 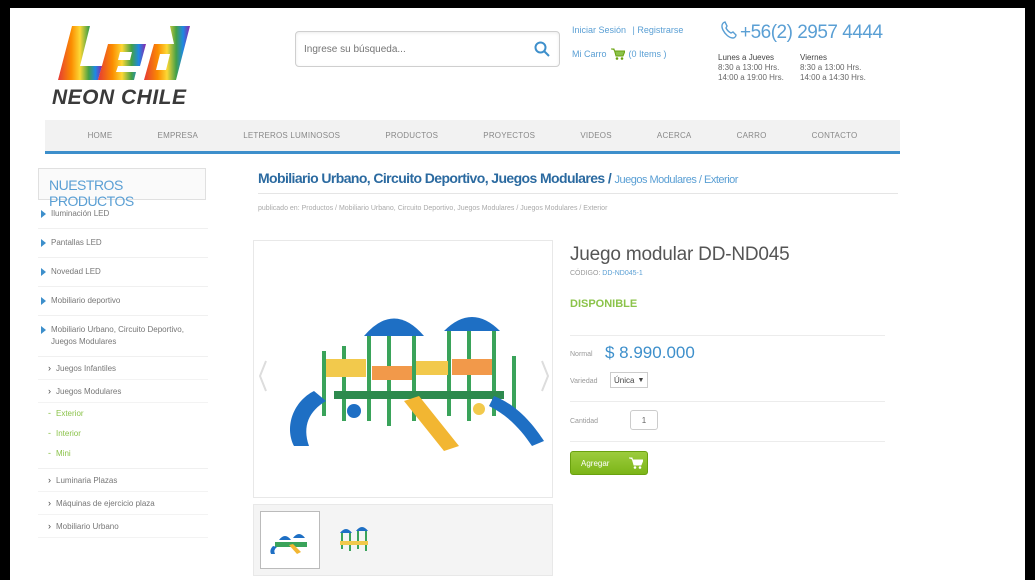 What do you see at coordinates (86, 300) in the screenshot?
I see `sidebar-item-label: Mobiliario deportivo` at bounding box center [86, 300].